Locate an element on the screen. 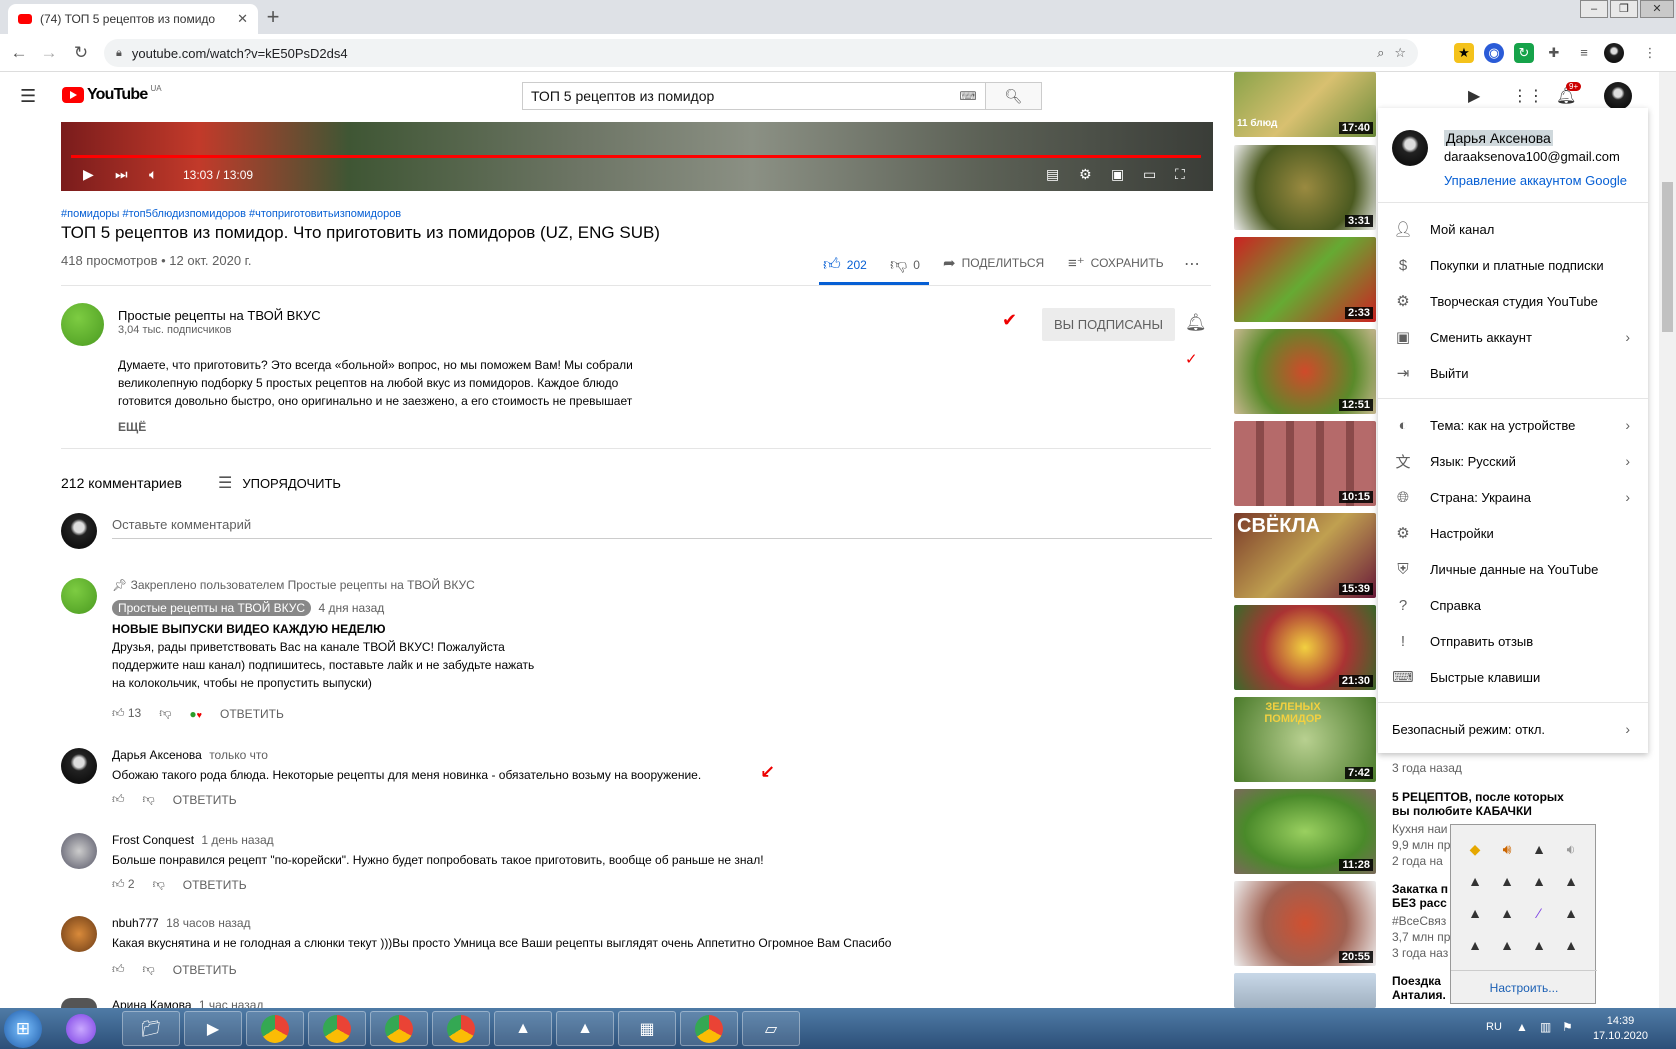 This screenshot has height=1049, width=1676. taskbar-calculator: ▦ is located at coordinates (647, 1028).